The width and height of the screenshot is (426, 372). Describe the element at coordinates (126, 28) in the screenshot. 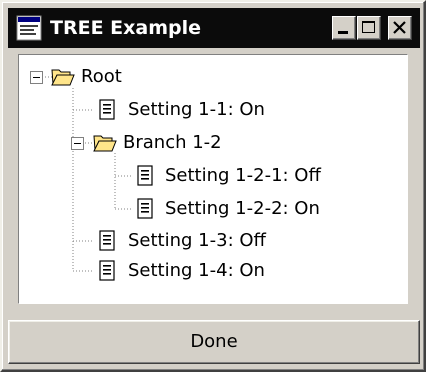

I see `window-title: TREE Example` at that location.